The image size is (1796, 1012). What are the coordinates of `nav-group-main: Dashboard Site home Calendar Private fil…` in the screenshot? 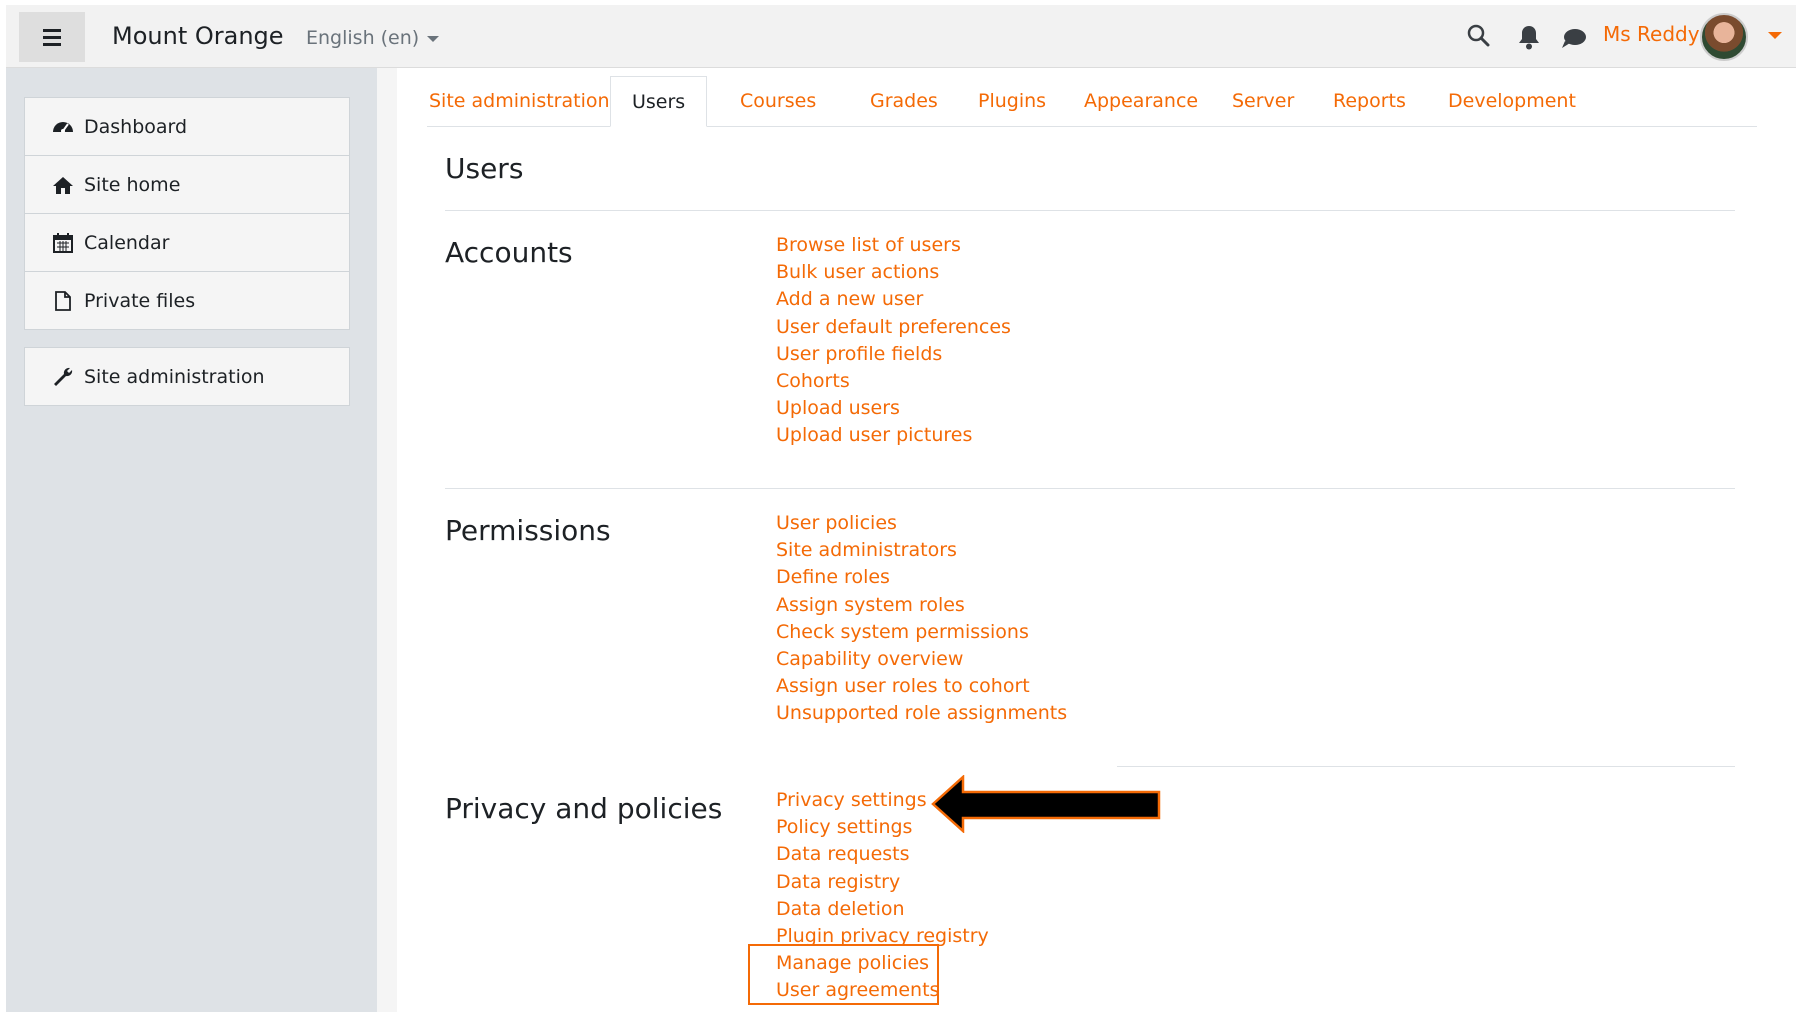 It's located at (187, 213).